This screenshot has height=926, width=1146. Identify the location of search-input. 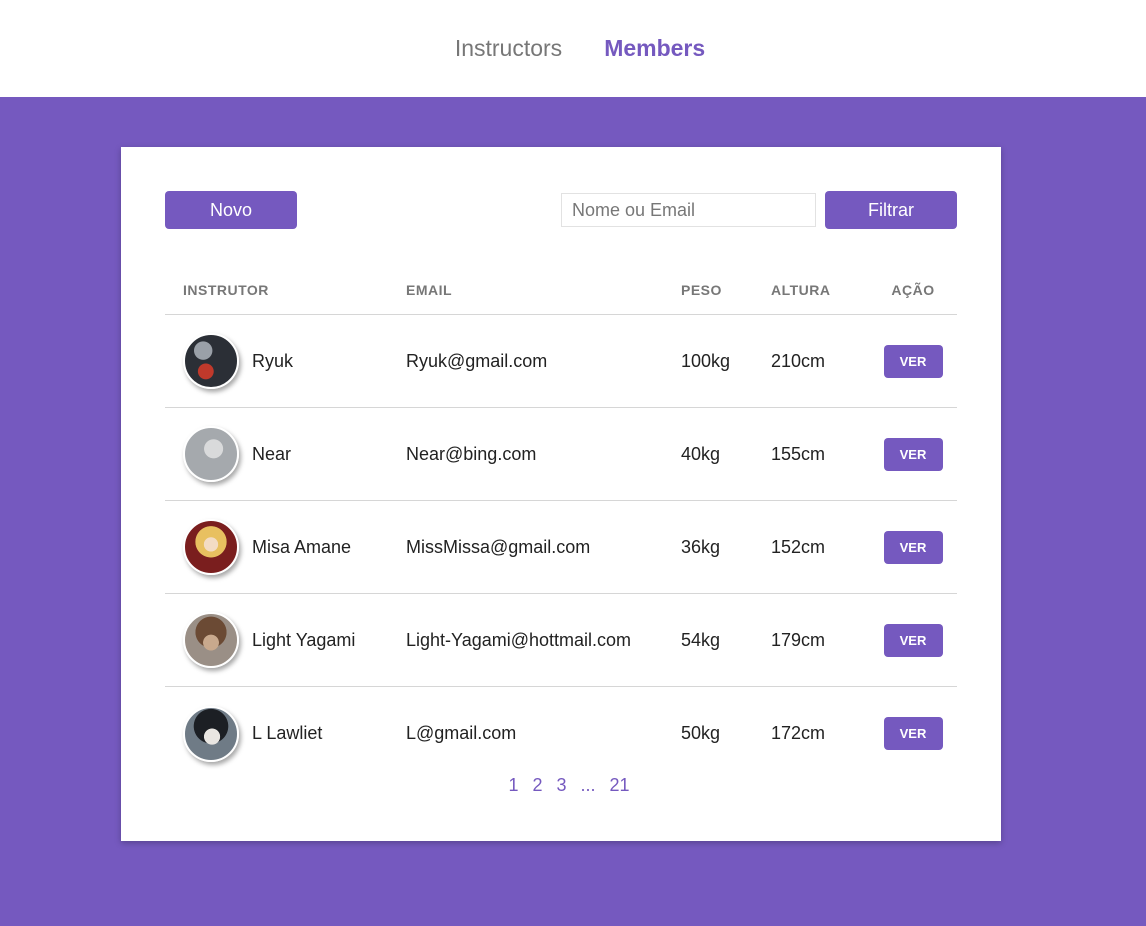
(688, 210).